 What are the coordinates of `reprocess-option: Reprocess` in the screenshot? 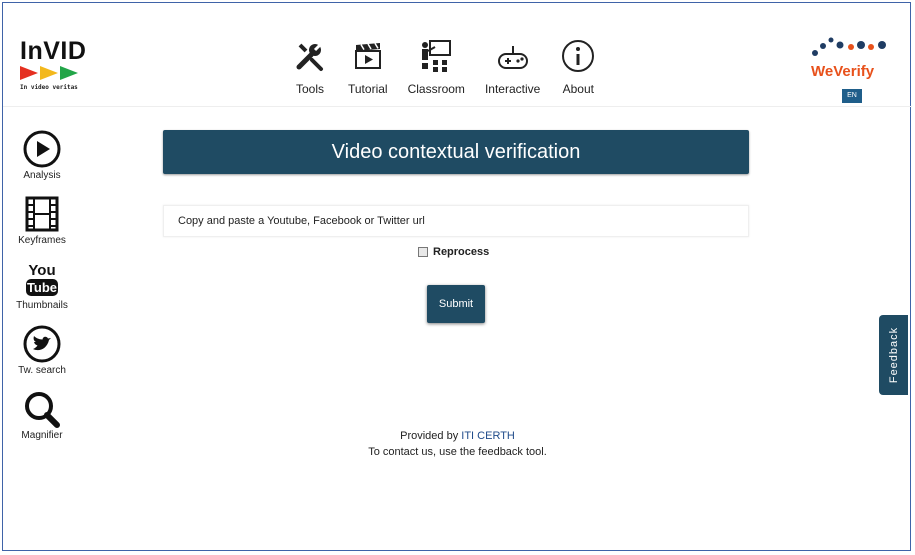 It's located at (453, 252).